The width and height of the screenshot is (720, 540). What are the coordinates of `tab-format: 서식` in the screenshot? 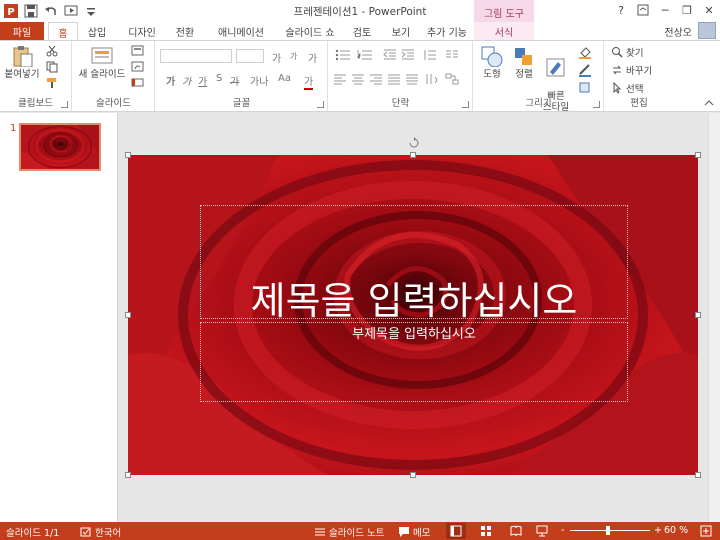 It's located at (504, 31).